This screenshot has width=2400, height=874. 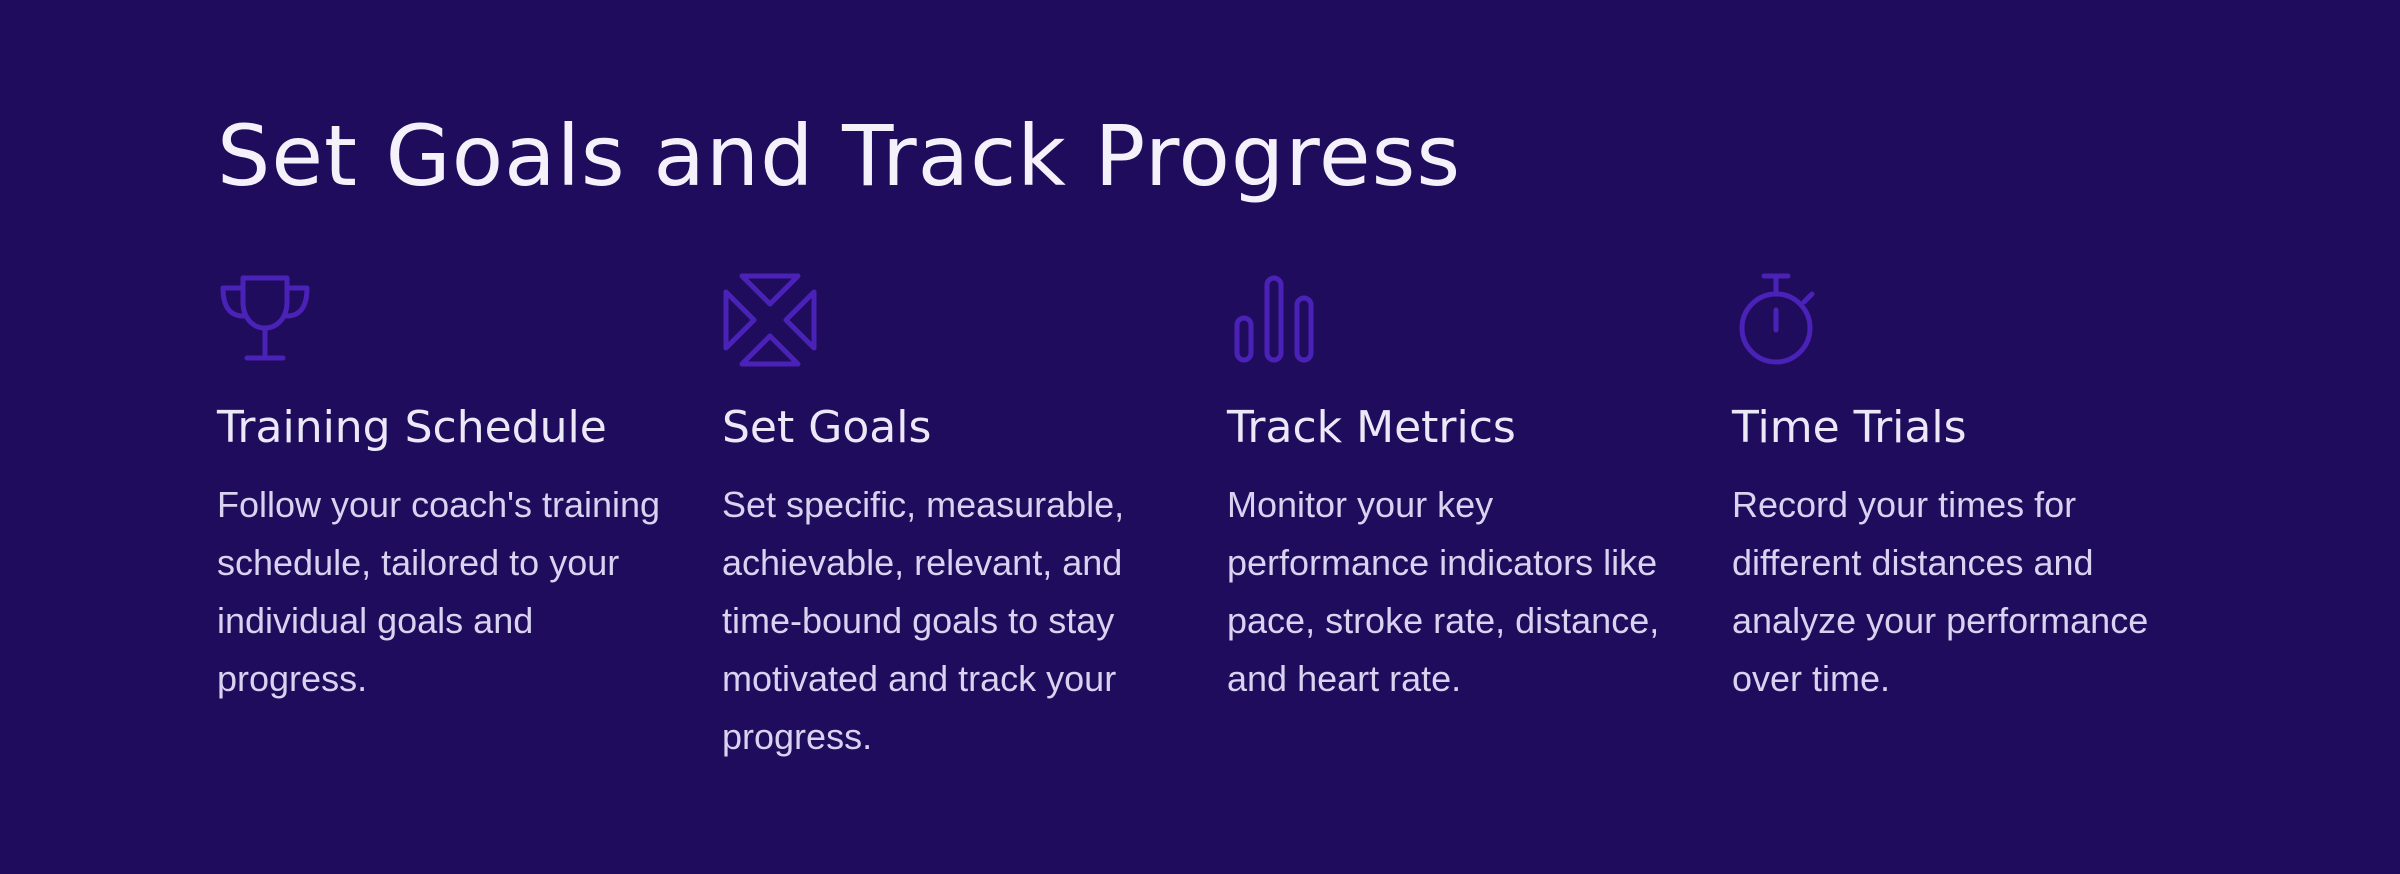 I want to click on feature-title: Track Metrics, so click(x=1371, y=427).